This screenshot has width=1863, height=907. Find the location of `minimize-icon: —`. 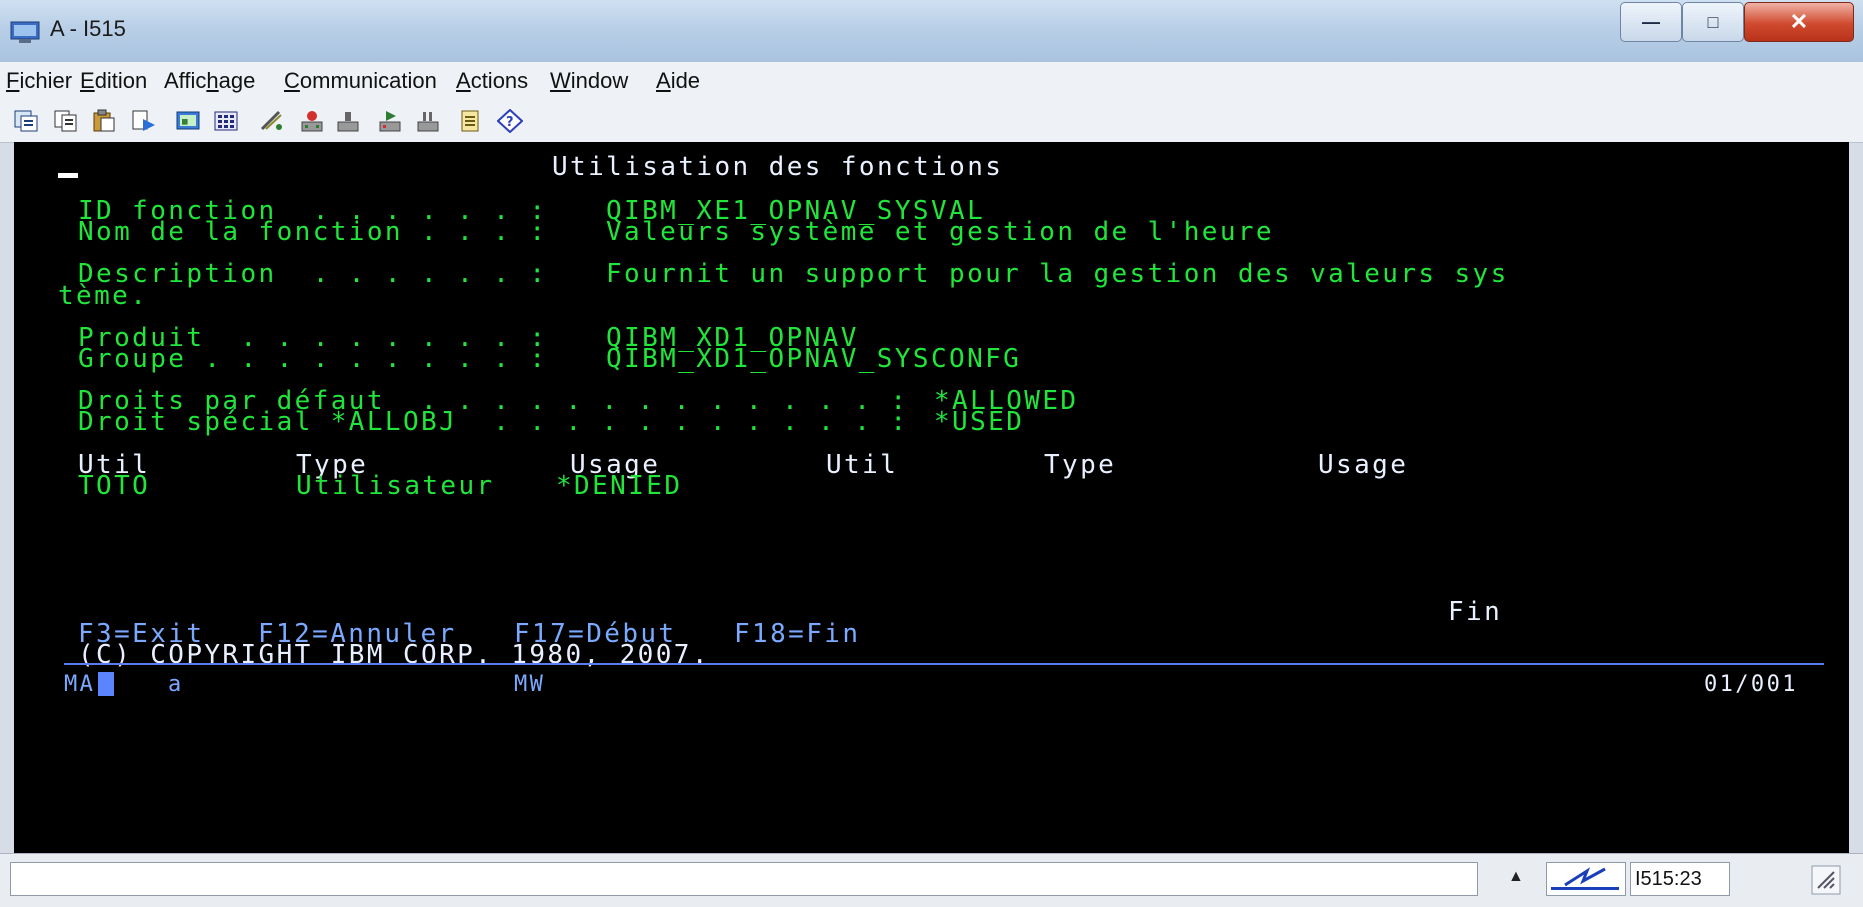

minimize-icon: — is located at coordinates (1651, 21).